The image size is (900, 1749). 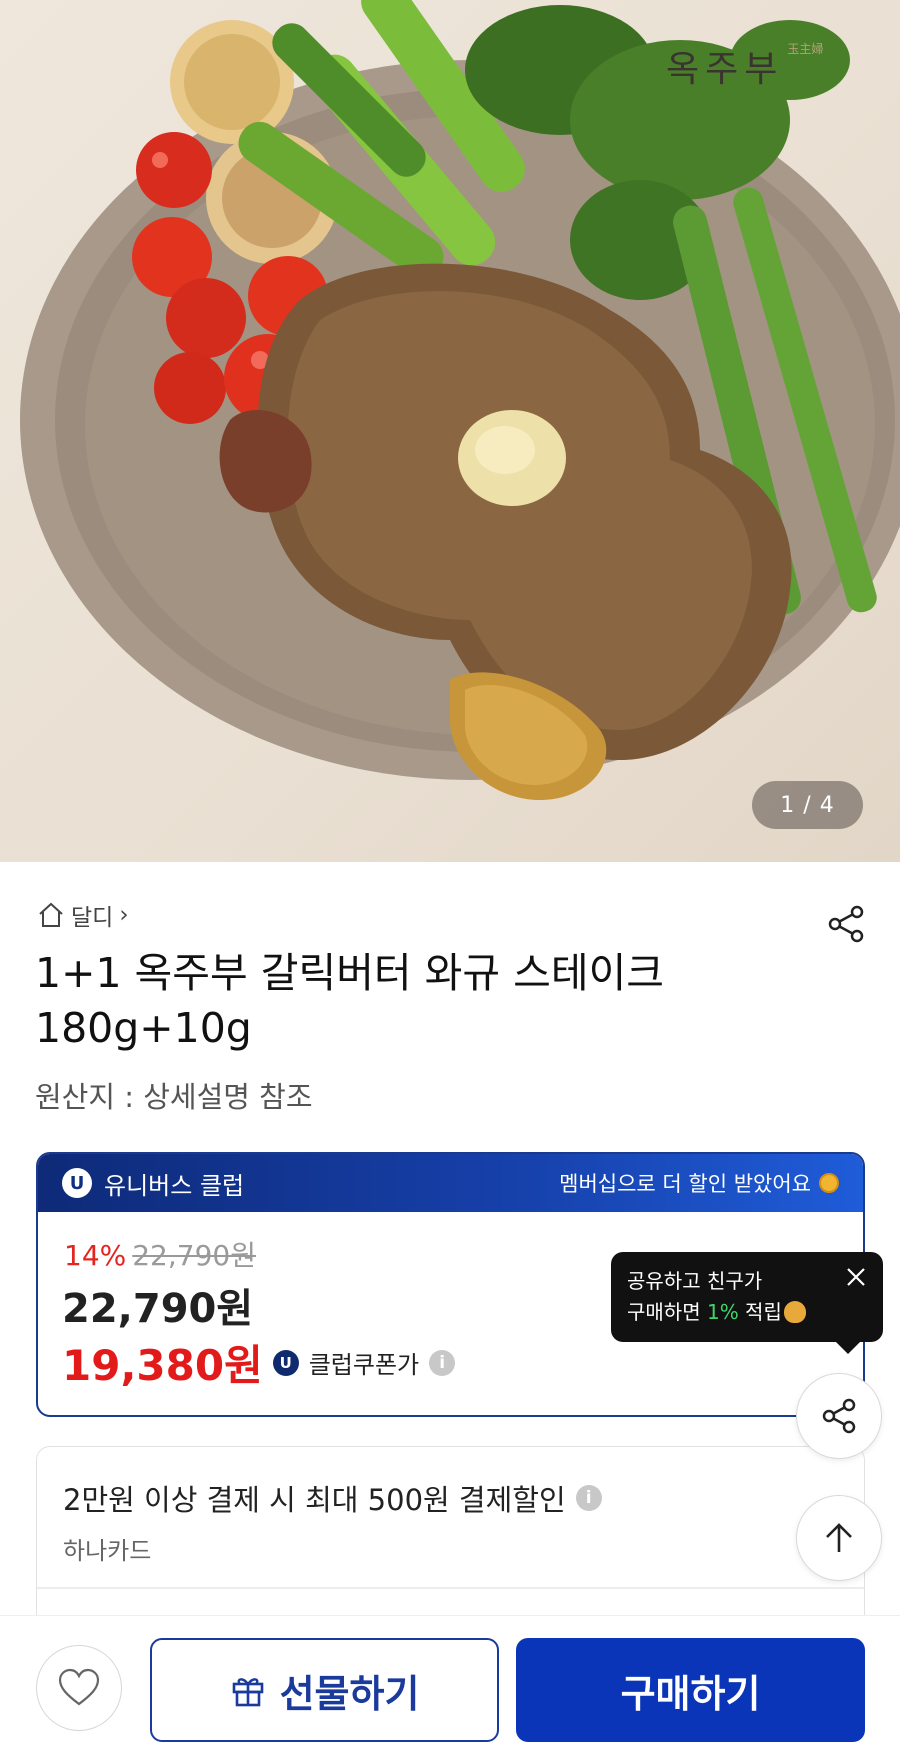 I want to click on buy-button: 구매하기, so click(x=690, y=1690).